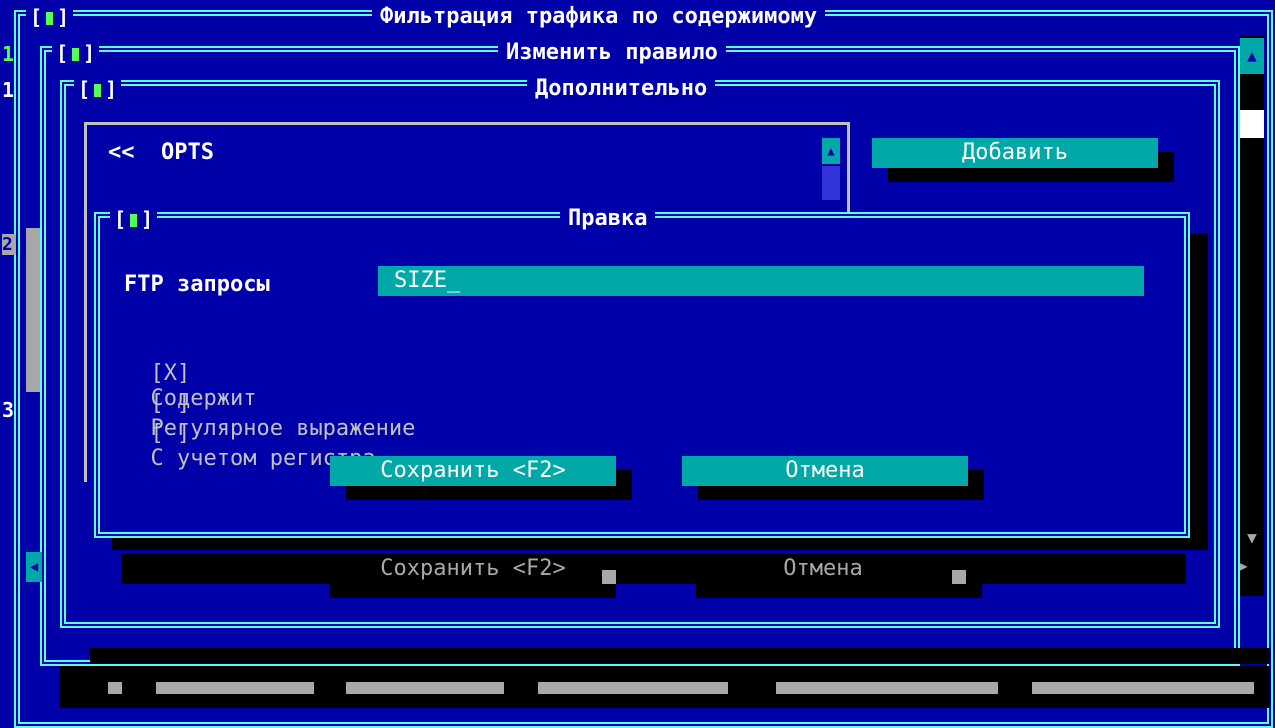 Image resolution: width=1275 pixels, height=728 pixels. I want to click on bottom-shadow-bar, so click(680, 656).